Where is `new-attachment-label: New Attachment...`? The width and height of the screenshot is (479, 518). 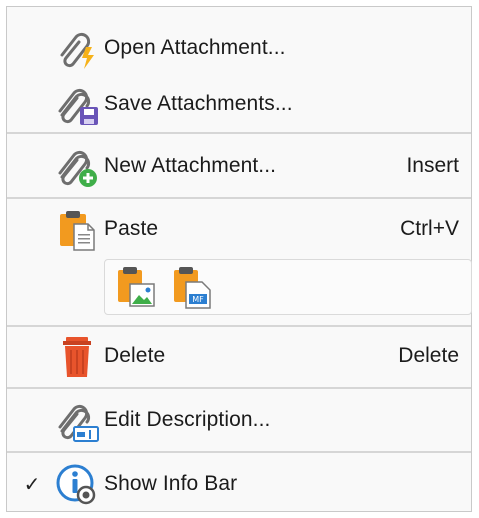
new-attachment-label: New Attachment... is located at coordinates (190, 165).